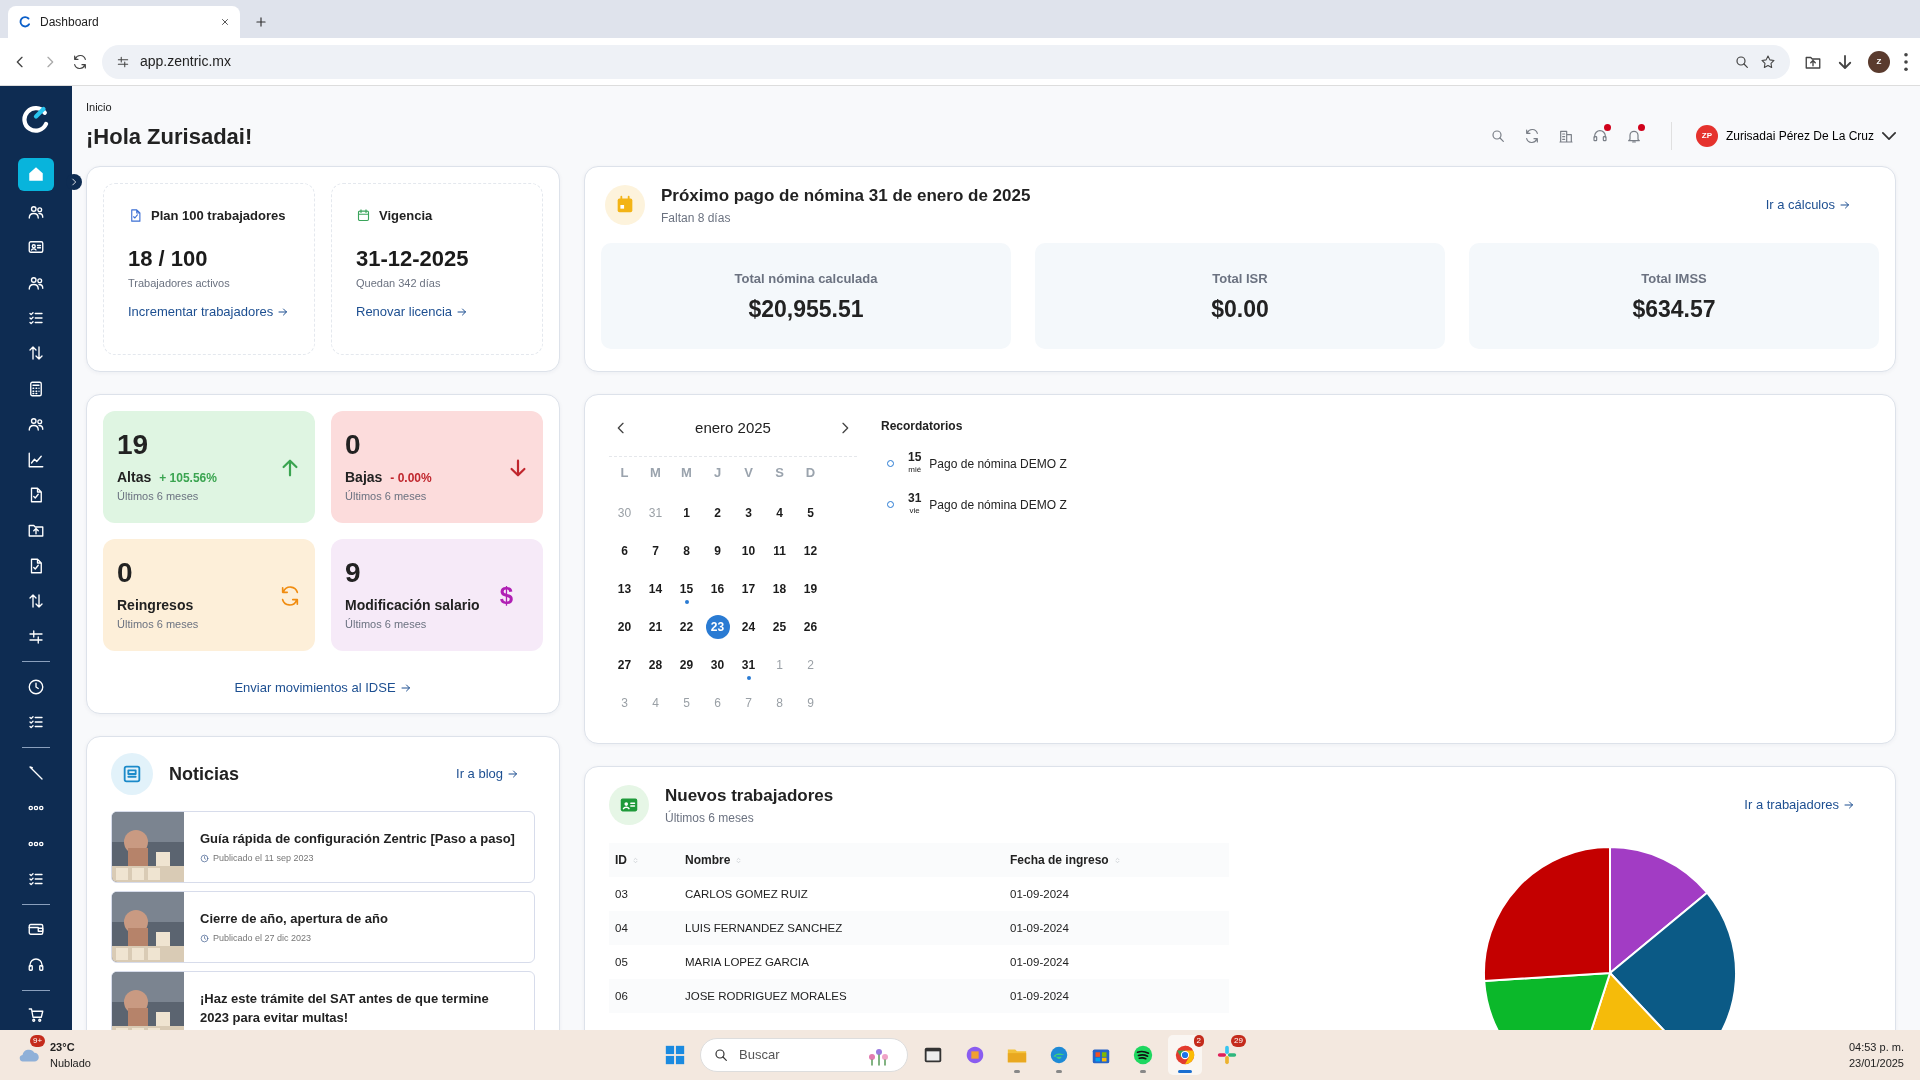  What do you see at coordinates (655, 589) in the screenshot?
I see `calendar-day: 14` at bounding box center [655, 589].